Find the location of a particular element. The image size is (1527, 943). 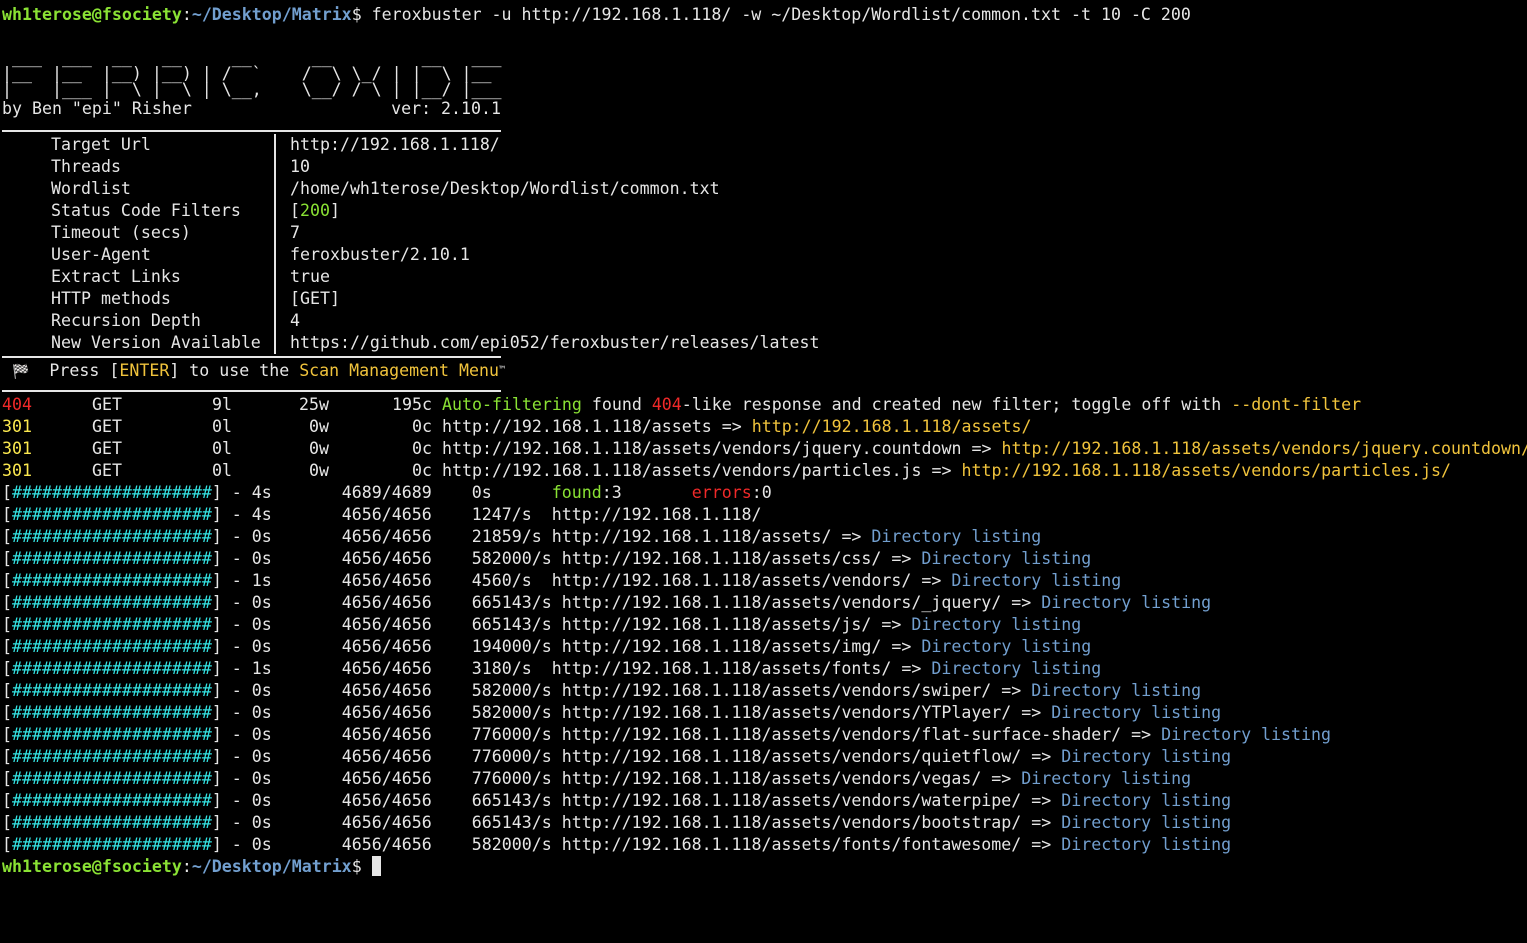

prompt-user-host: wh1terose@fsociety is located at coordinates (92, 14).